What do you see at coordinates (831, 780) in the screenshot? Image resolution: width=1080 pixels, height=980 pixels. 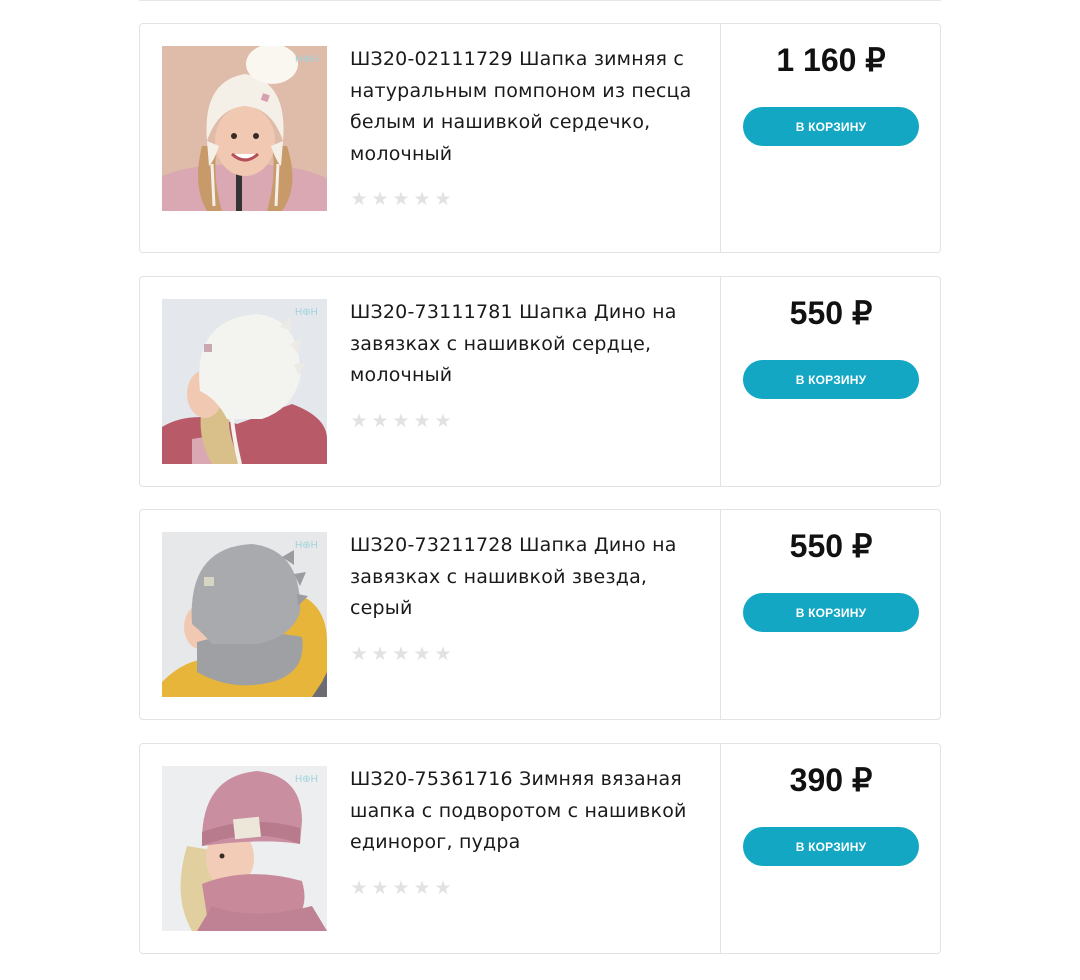 I see `product-price: 390 ₽` at bounding box center [831, 780].